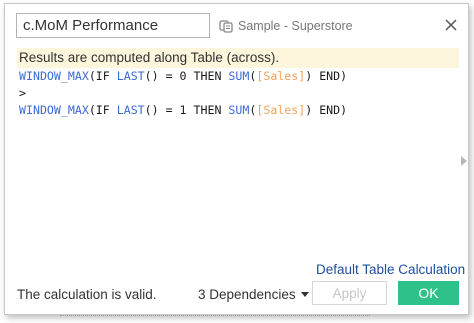 This screenshot has height=323, width=474. What do you see at coordinates (226, 26) in the screenshot?
I see `datasource-icon` at bounding box center [226, 26].